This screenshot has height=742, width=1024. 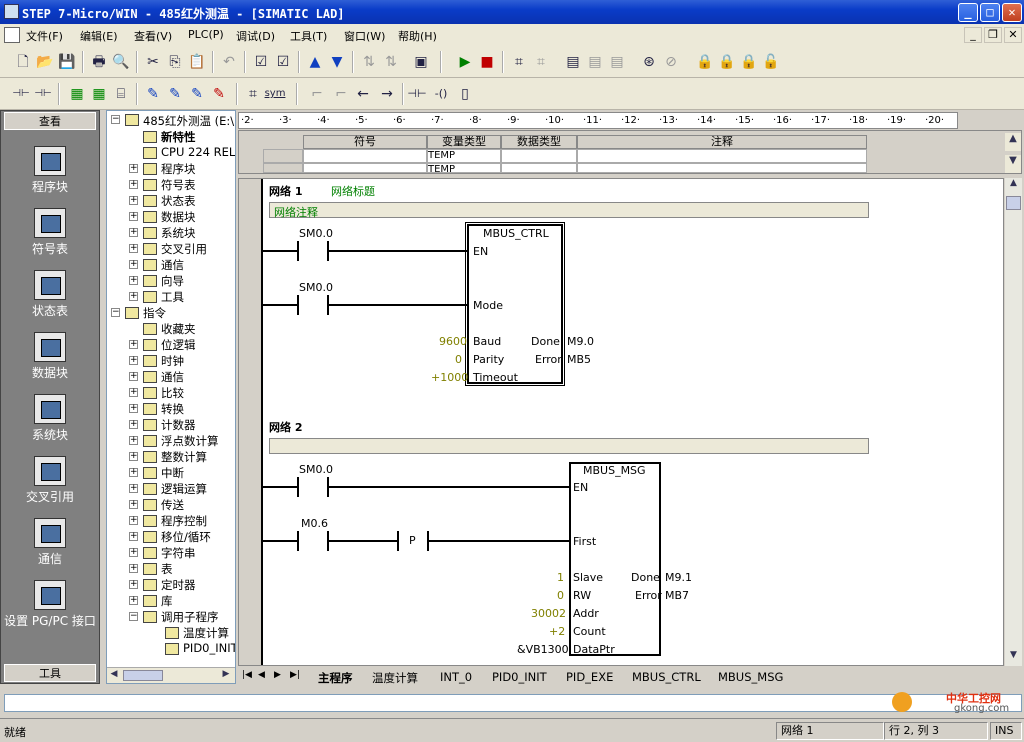 I want to click on tree-item: 中断, so click(x=172, y=473).